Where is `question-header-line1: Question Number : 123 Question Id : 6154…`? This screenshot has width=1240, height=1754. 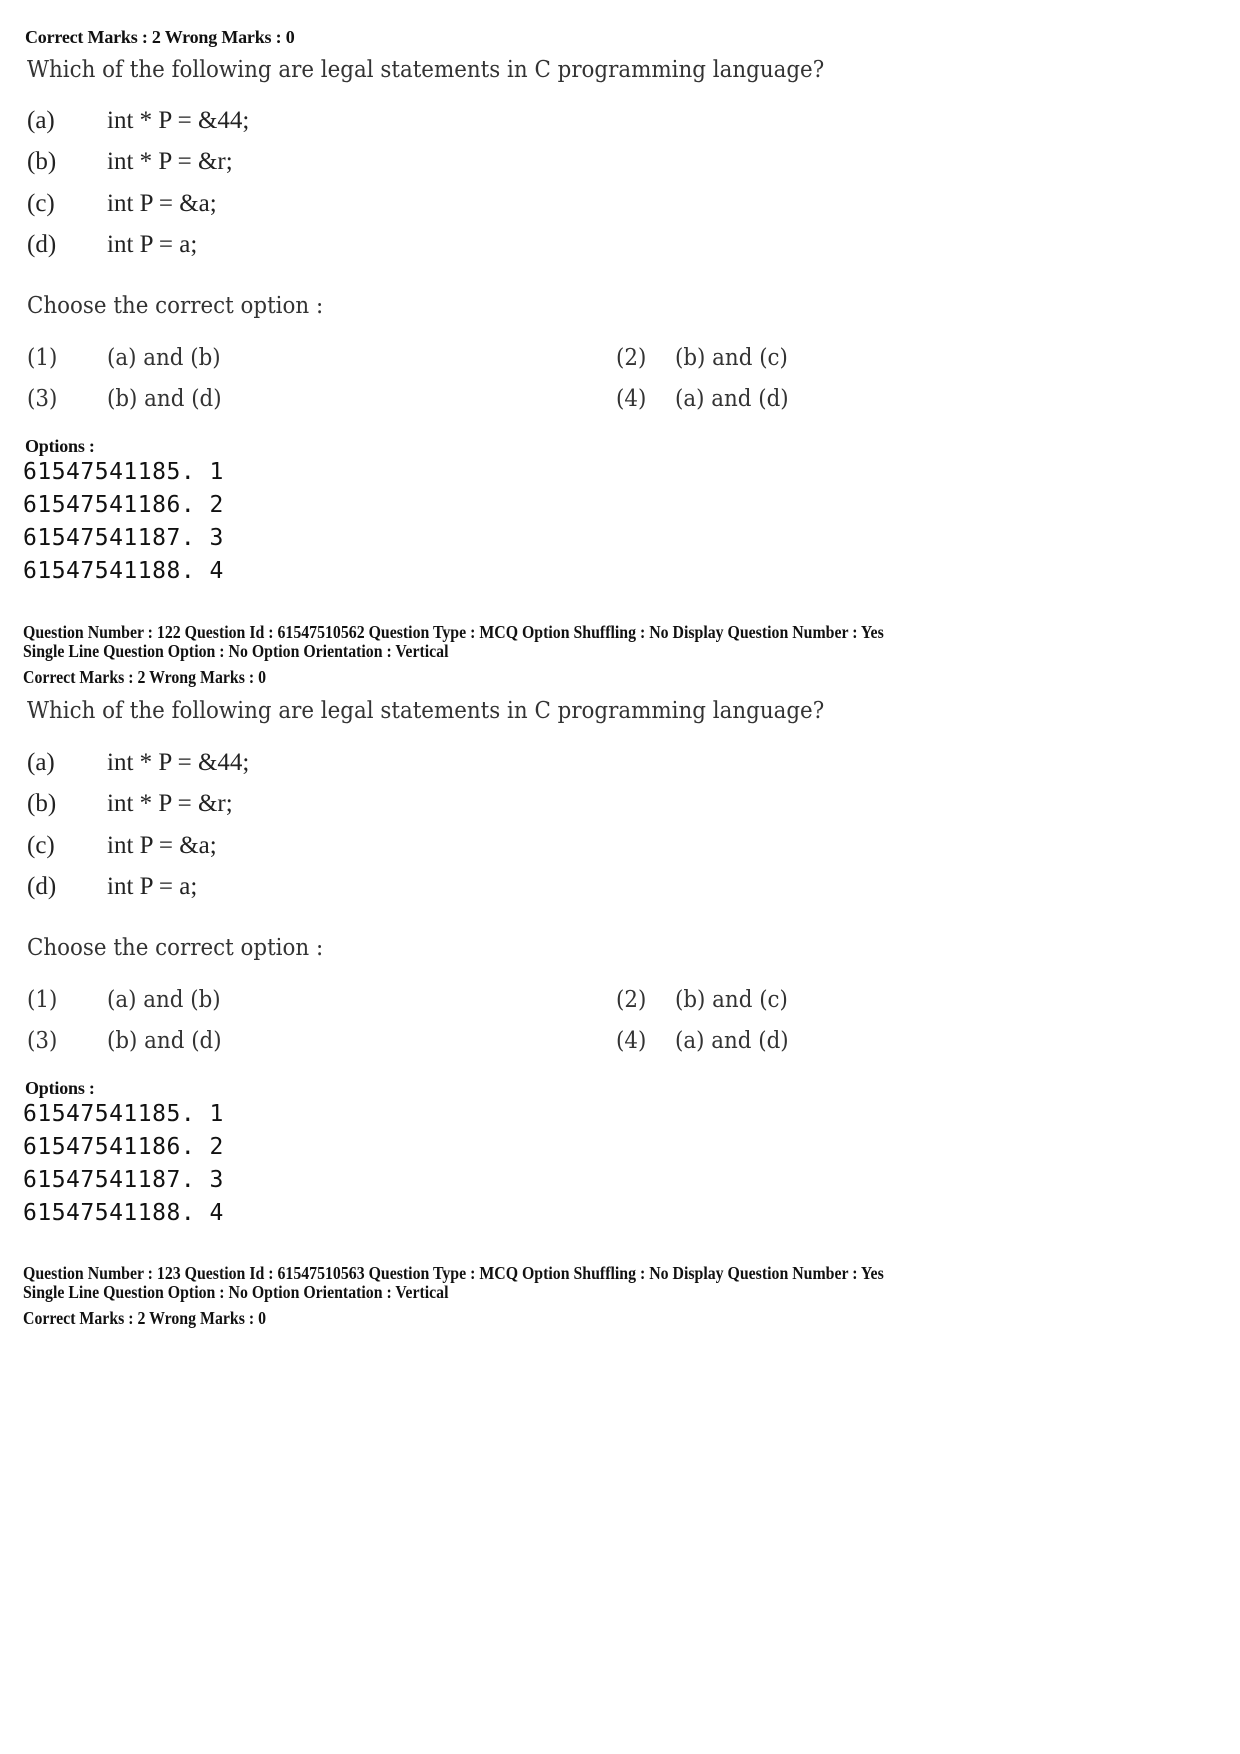 question-header-line1: Question Number : 123 Question Id : 6154… is located at coordinates (453, 1273).